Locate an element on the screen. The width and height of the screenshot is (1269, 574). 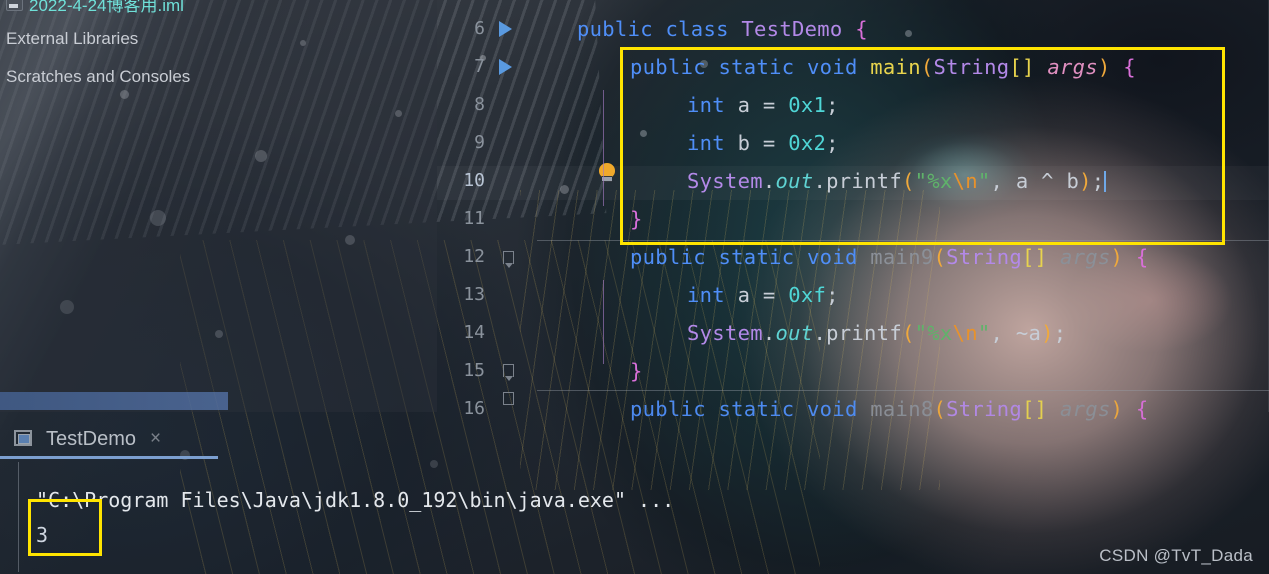
text-caret is located at coordinates (1105, 181).